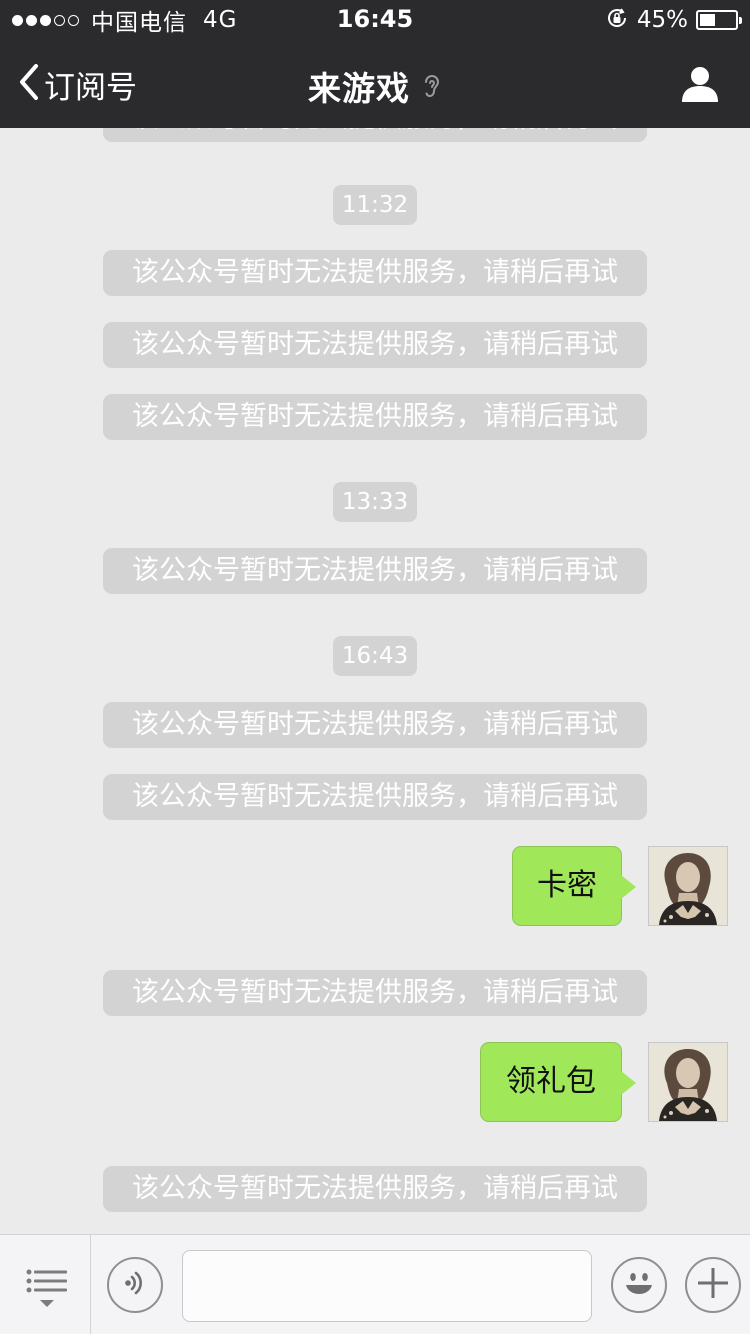 This screenshot has height=1334, width=750. I want to click on user-message-text: 卡密, so click(567, 885).